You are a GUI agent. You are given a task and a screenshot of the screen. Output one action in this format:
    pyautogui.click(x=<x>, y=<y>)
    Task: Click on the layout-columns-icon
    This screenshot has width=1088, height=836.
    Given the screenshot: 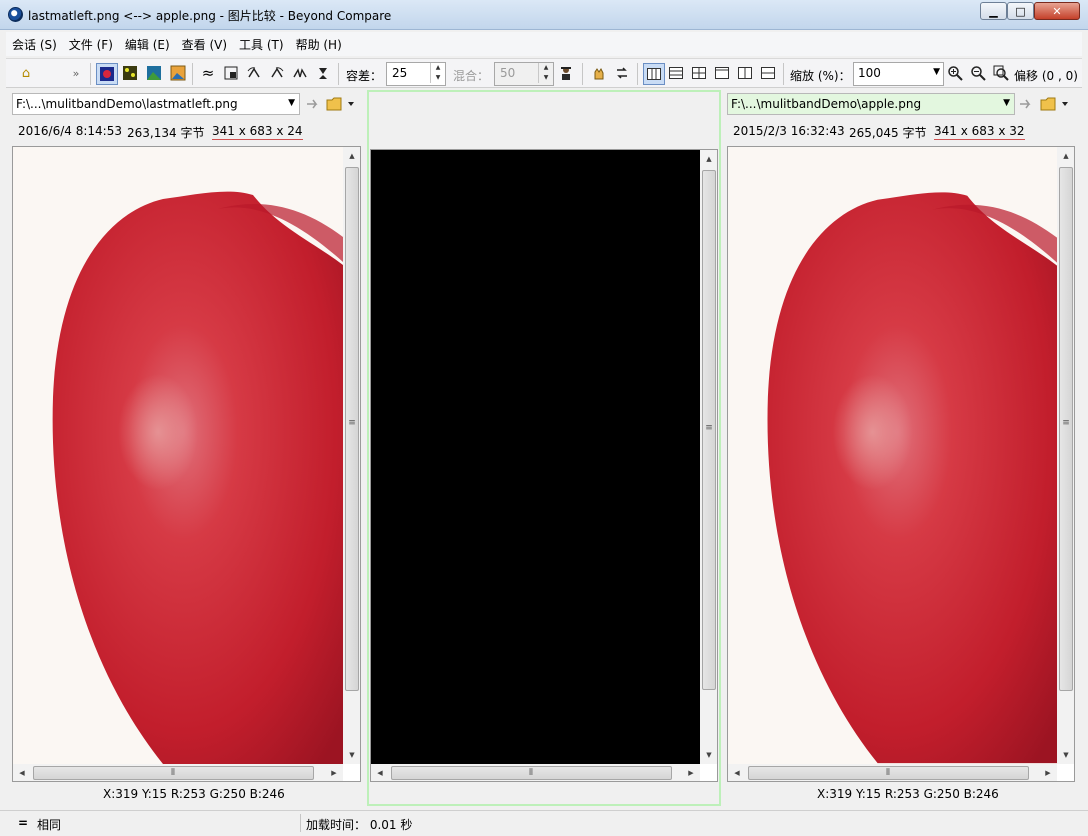 What is the action you would take?
    pyautogui.click(x=654, y=74)
    